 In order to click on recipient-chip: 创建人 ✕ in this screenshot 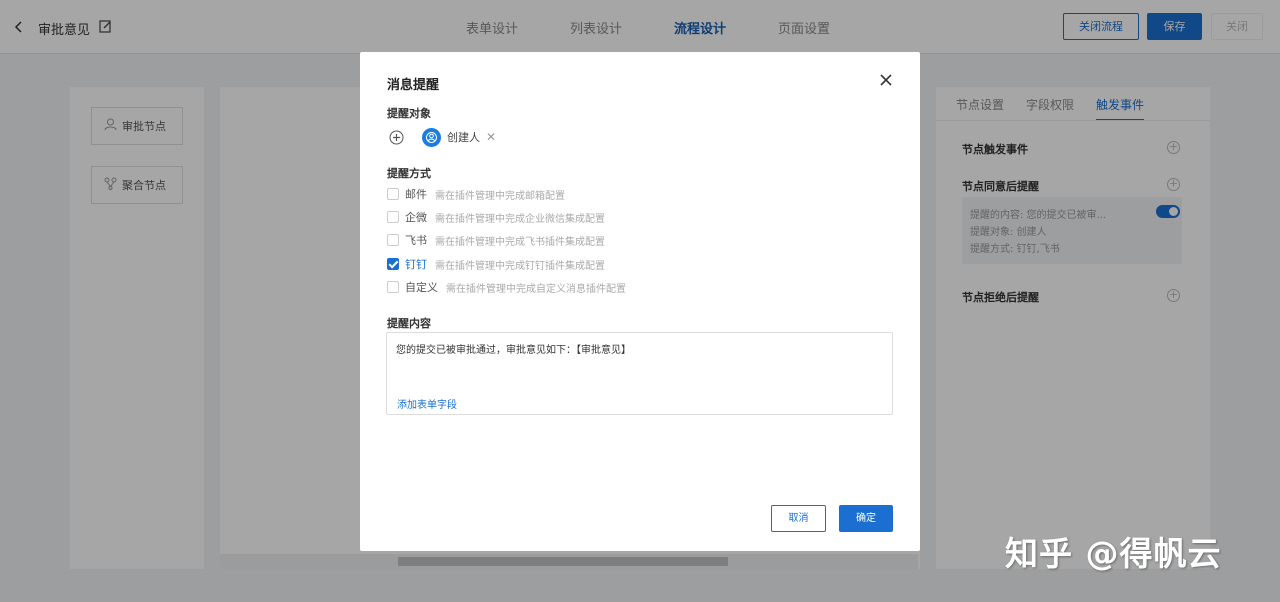, I will do `click(462, 137)`.